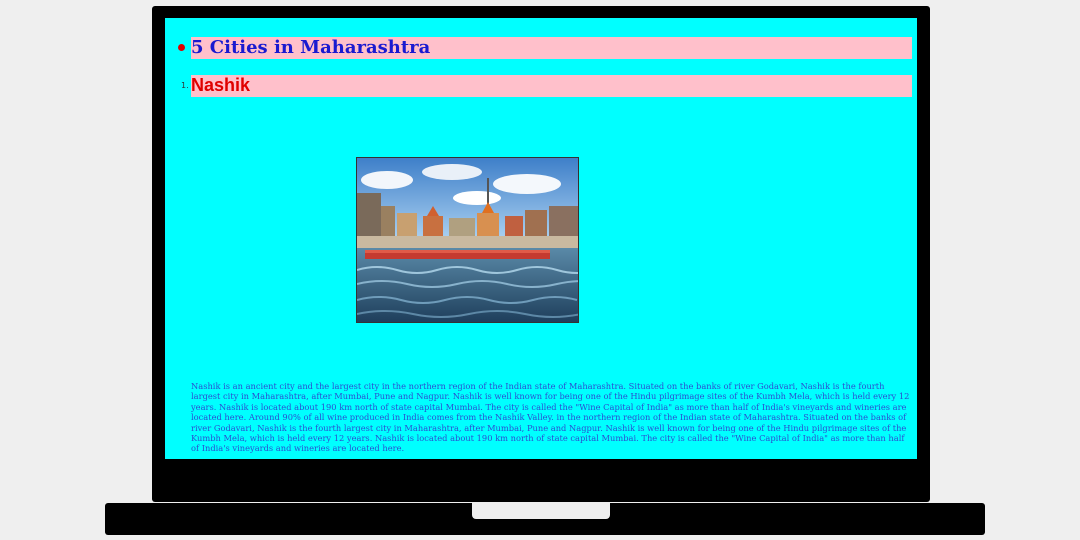 Image resolution: width=1080 pixels, height=540 pixels. What do you see at coordinates (185, 85) in the screenshot?
I see `list-number-marker: 1.` at bounding box center [185, 85].